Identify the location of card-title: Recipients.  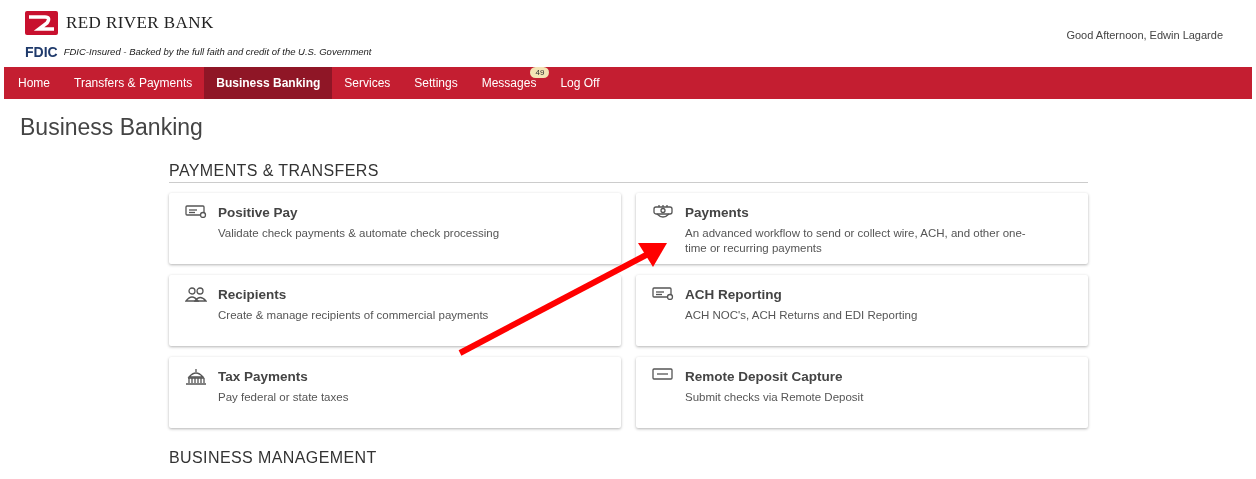
(253, 295).